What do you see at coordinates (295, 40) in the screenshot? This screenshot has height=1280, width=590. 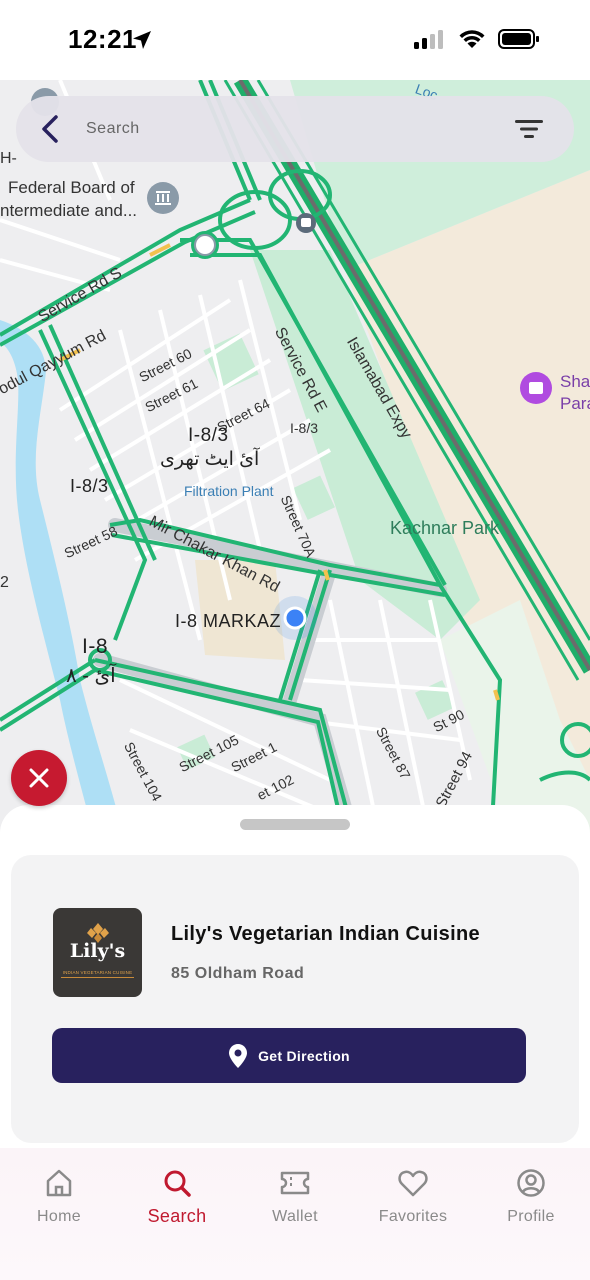 I see `status-bar: 12:21` at bounding box center [295, 40].